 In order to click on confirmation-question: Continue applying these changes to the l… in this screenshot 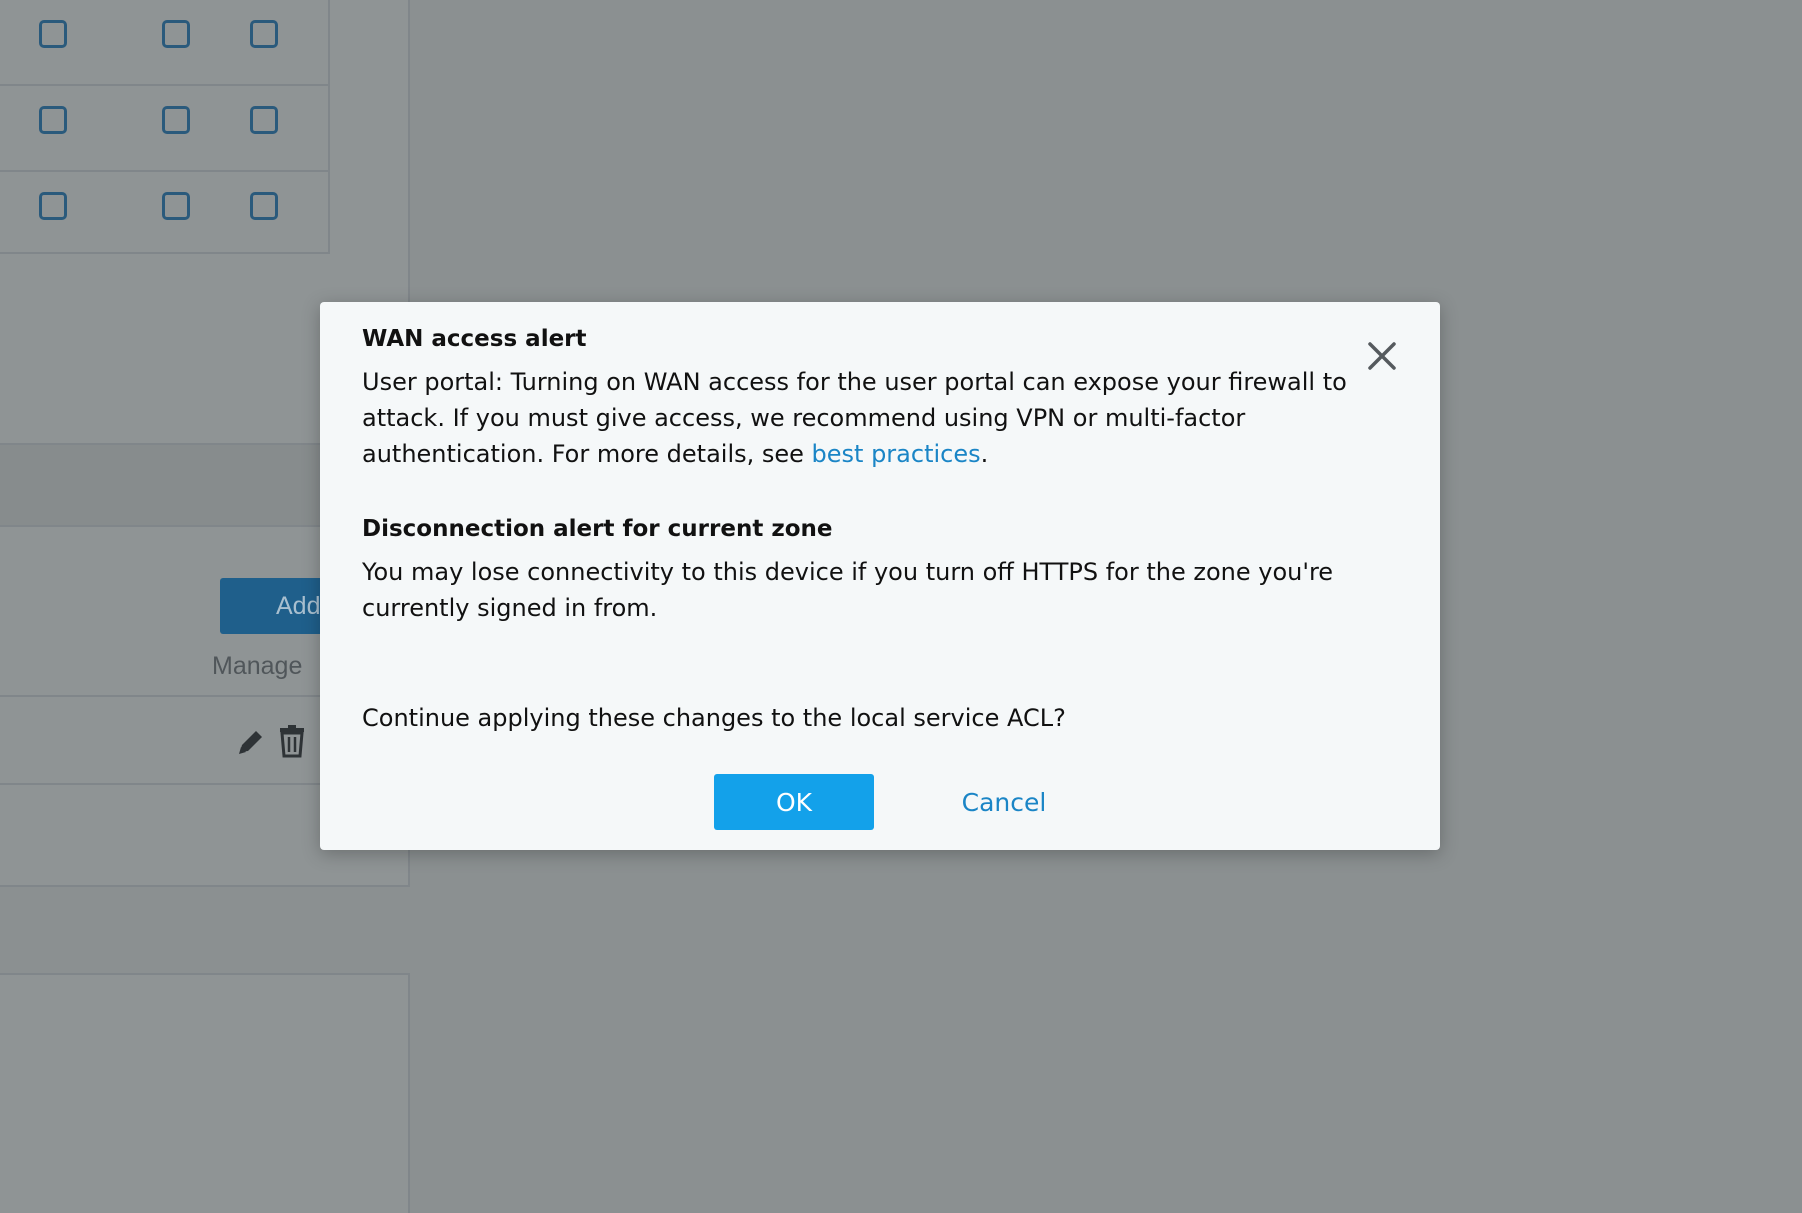, I will do `click(714, 718)`.